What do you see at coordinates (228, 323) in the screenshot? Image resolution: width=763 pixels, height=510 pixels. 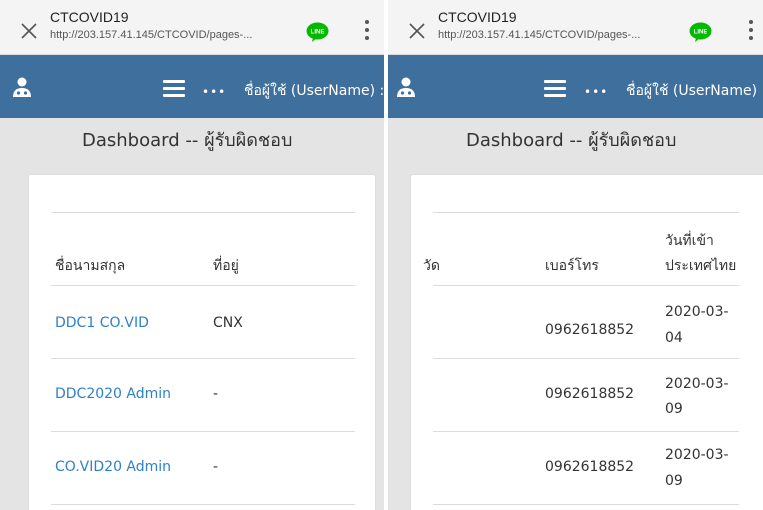 I see `row-address: CNX` at bounding box center [228, 323].